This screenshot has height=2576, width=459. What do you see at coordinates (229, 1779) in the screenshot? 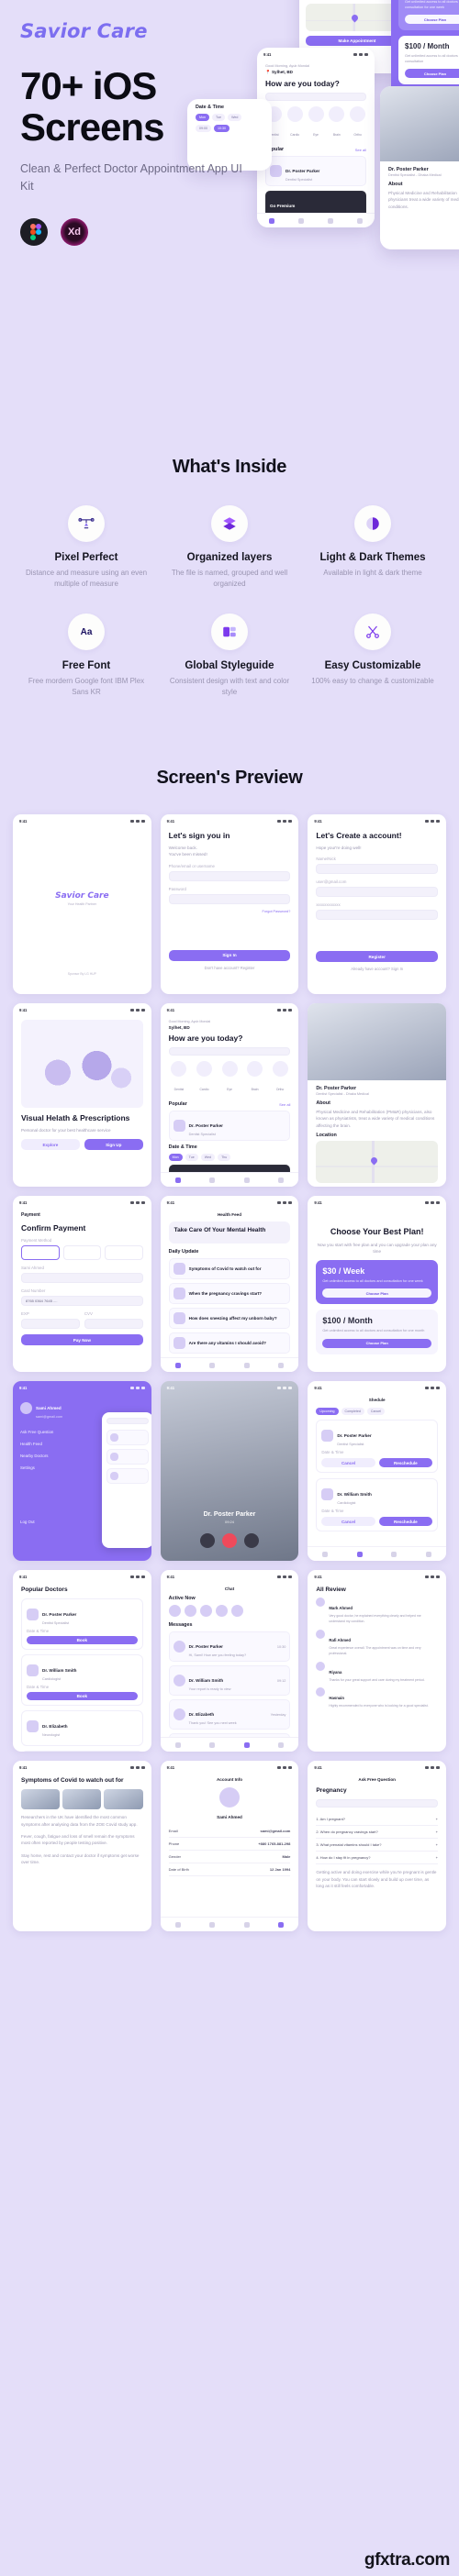
I see `account-header: Account Info` at bounding box center [229, 1779].